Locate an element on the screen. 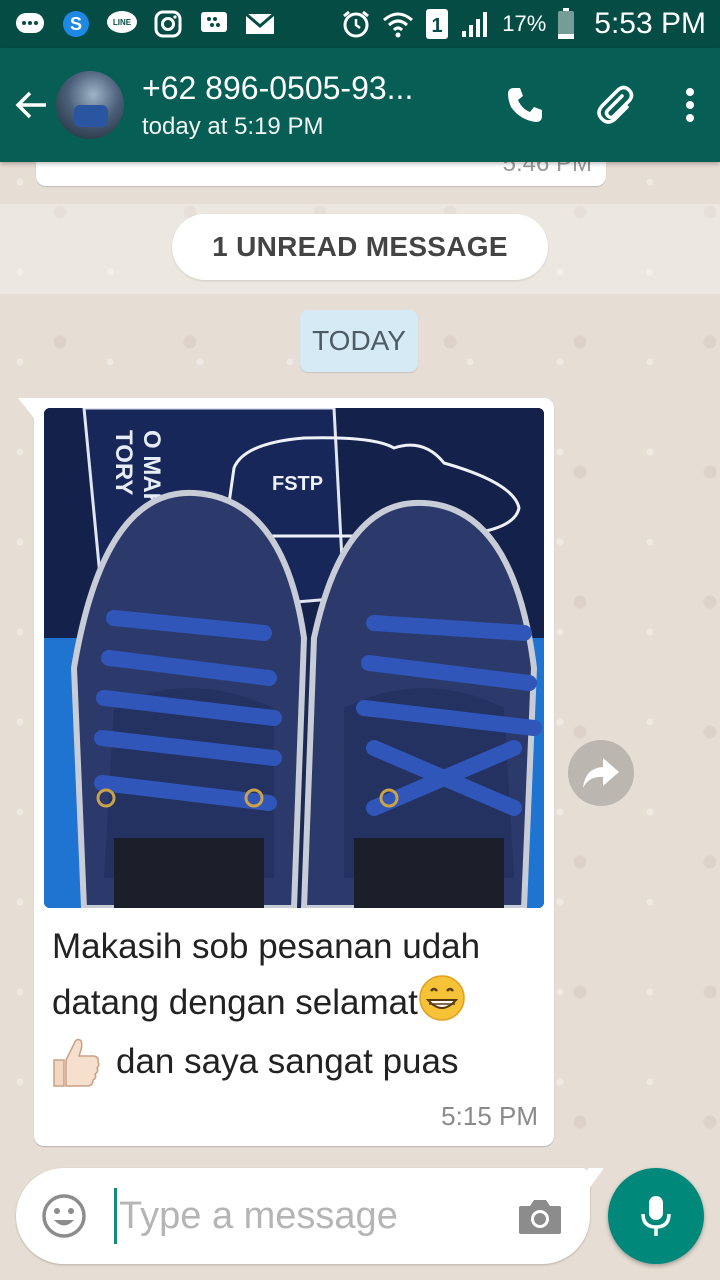 This screenshot has width=720, height=1280. notification-icons: S LINE is located at coordinates (145, 24).